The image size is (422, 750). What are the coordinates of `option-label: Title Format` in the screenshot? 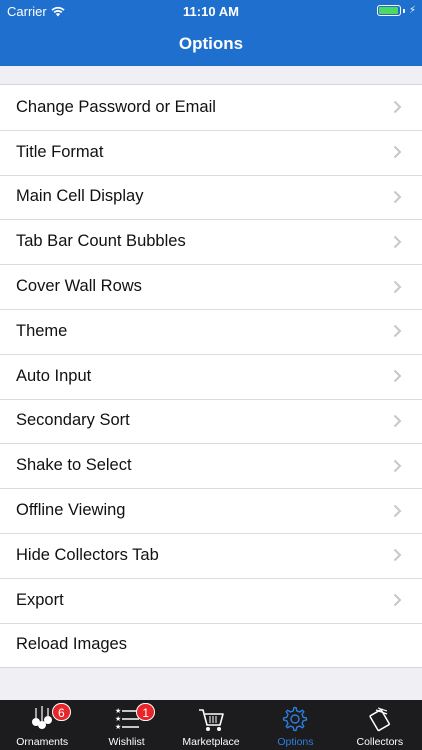 It's located at (60, 151).